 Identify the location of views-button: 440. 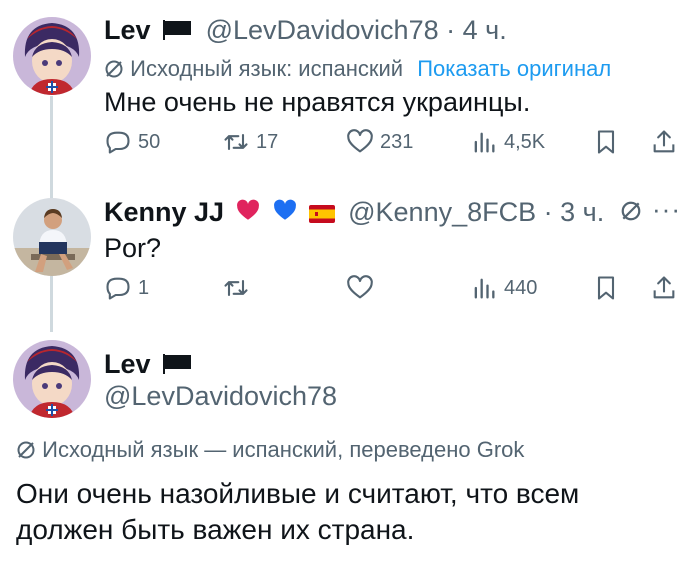
(503, 288).